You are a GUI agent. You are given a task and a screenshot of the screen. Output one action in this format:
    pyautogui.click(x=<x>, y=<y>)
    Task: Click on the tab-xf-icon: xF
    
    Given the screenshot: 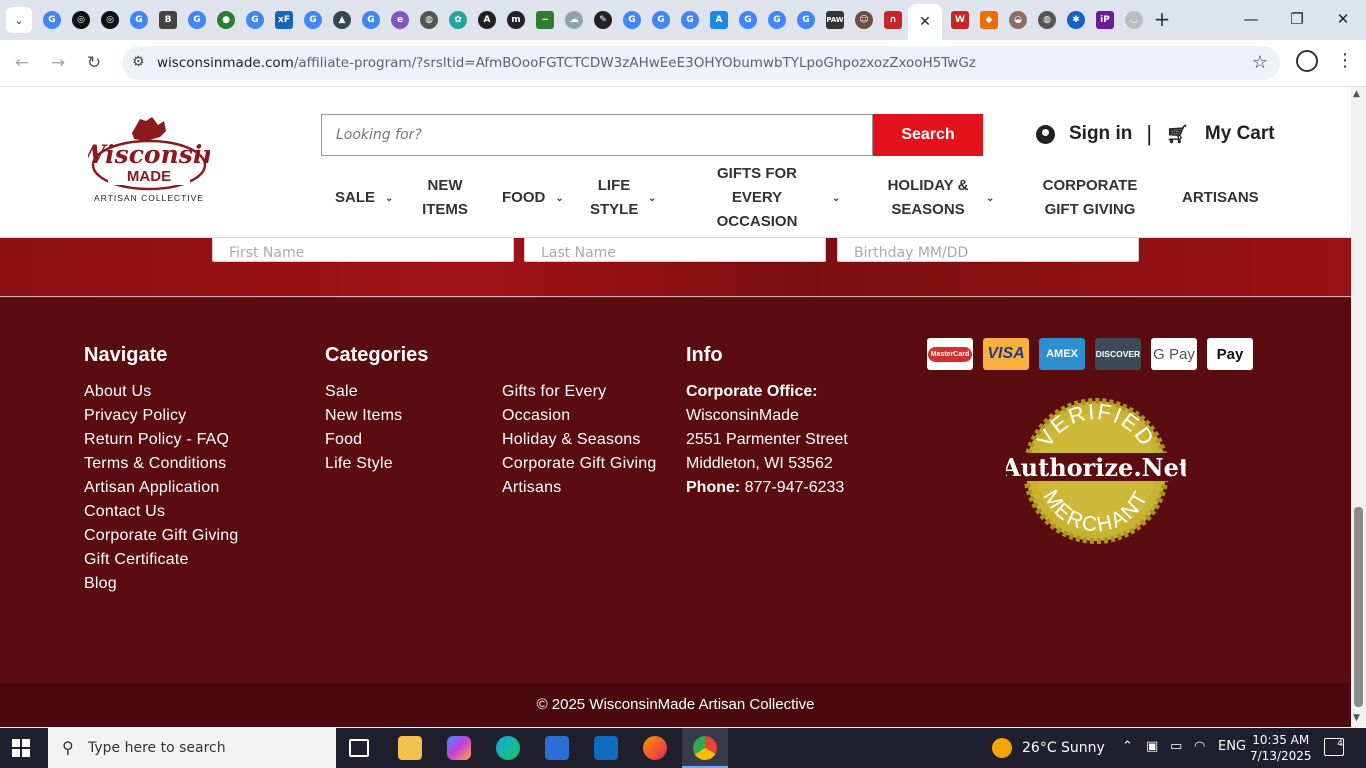 What is the action you would take?
    pyautogui.click(x=284, y=20)
    